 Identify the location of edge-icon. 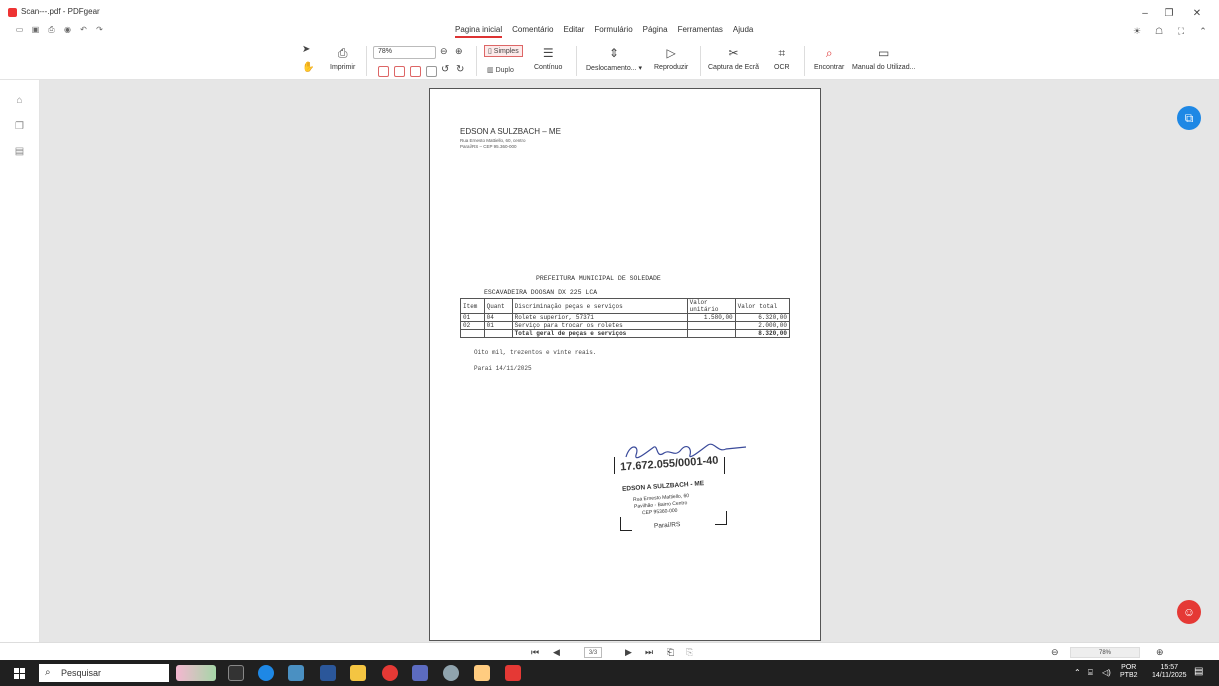
(266, 673).